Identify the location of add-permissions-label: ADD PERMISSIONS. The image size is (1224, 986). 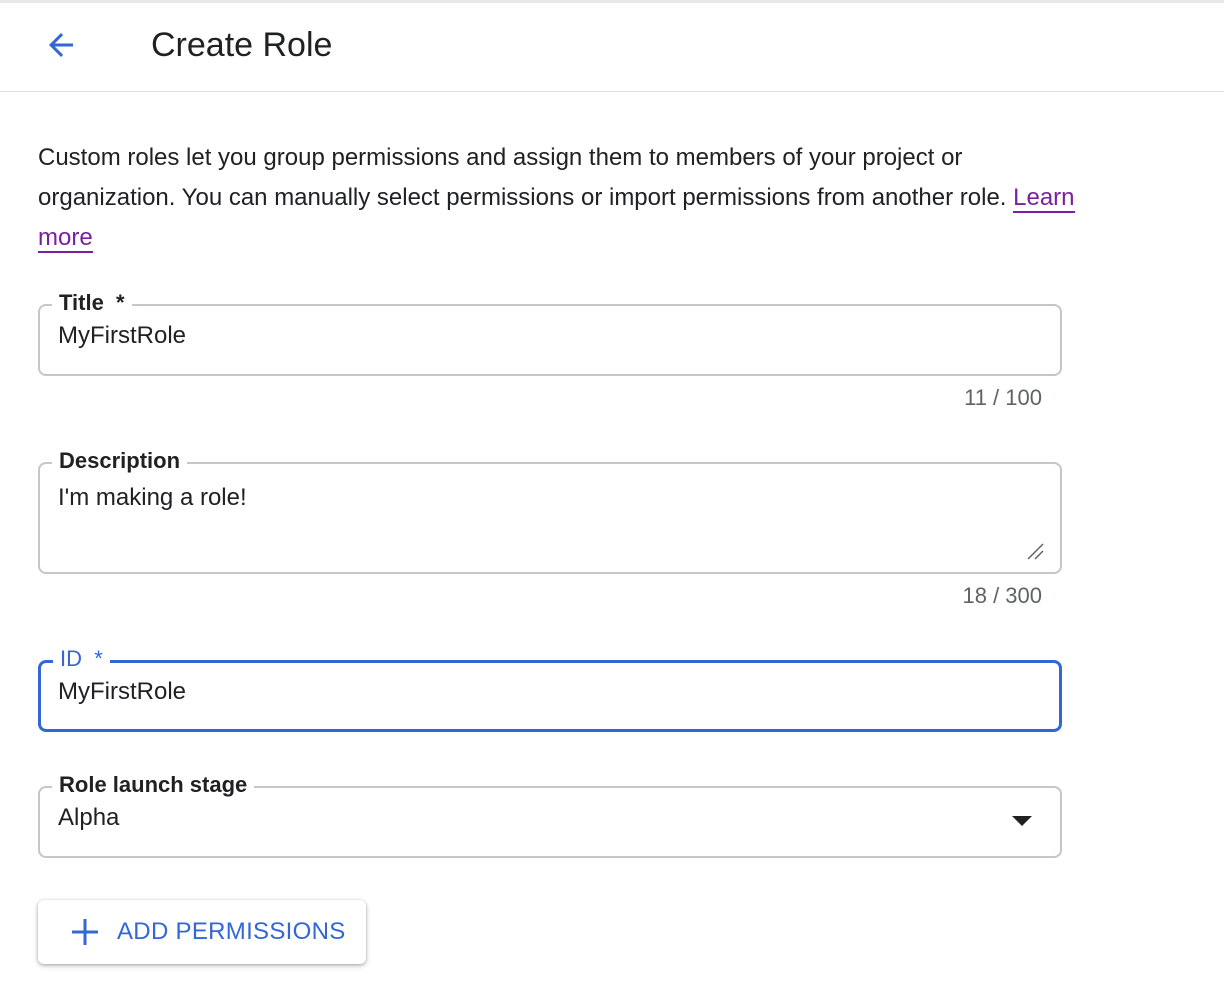
(231, 931).